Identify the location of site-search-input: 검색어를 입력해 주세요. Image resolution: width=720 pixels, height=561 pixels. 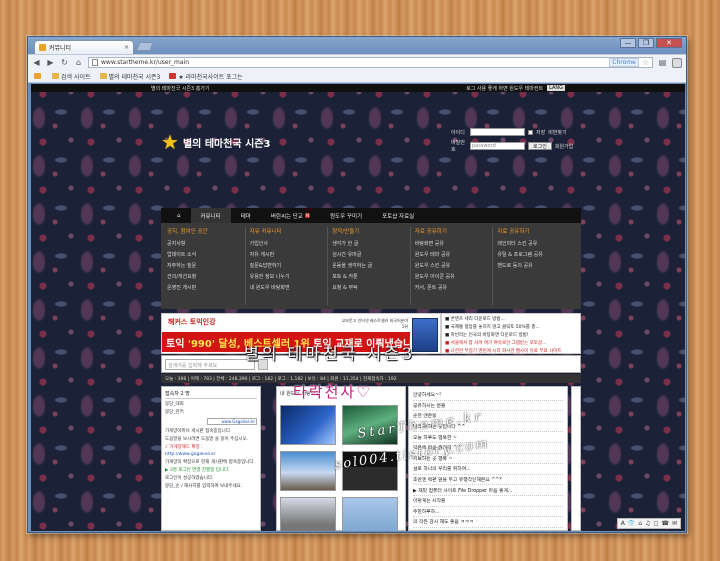
(210, 364).